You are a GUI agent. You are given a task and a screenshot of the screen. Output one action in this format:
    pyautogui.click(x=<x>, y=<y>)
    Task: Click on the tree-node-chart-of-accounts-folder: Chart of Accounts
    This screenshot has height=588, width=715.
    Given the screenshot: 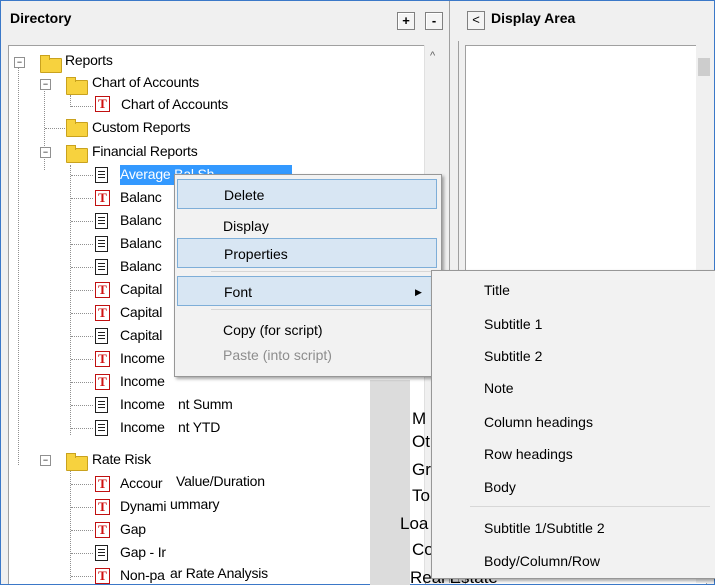 What is the action you would take?
    pyautogui.click(x=145, y=82)
    